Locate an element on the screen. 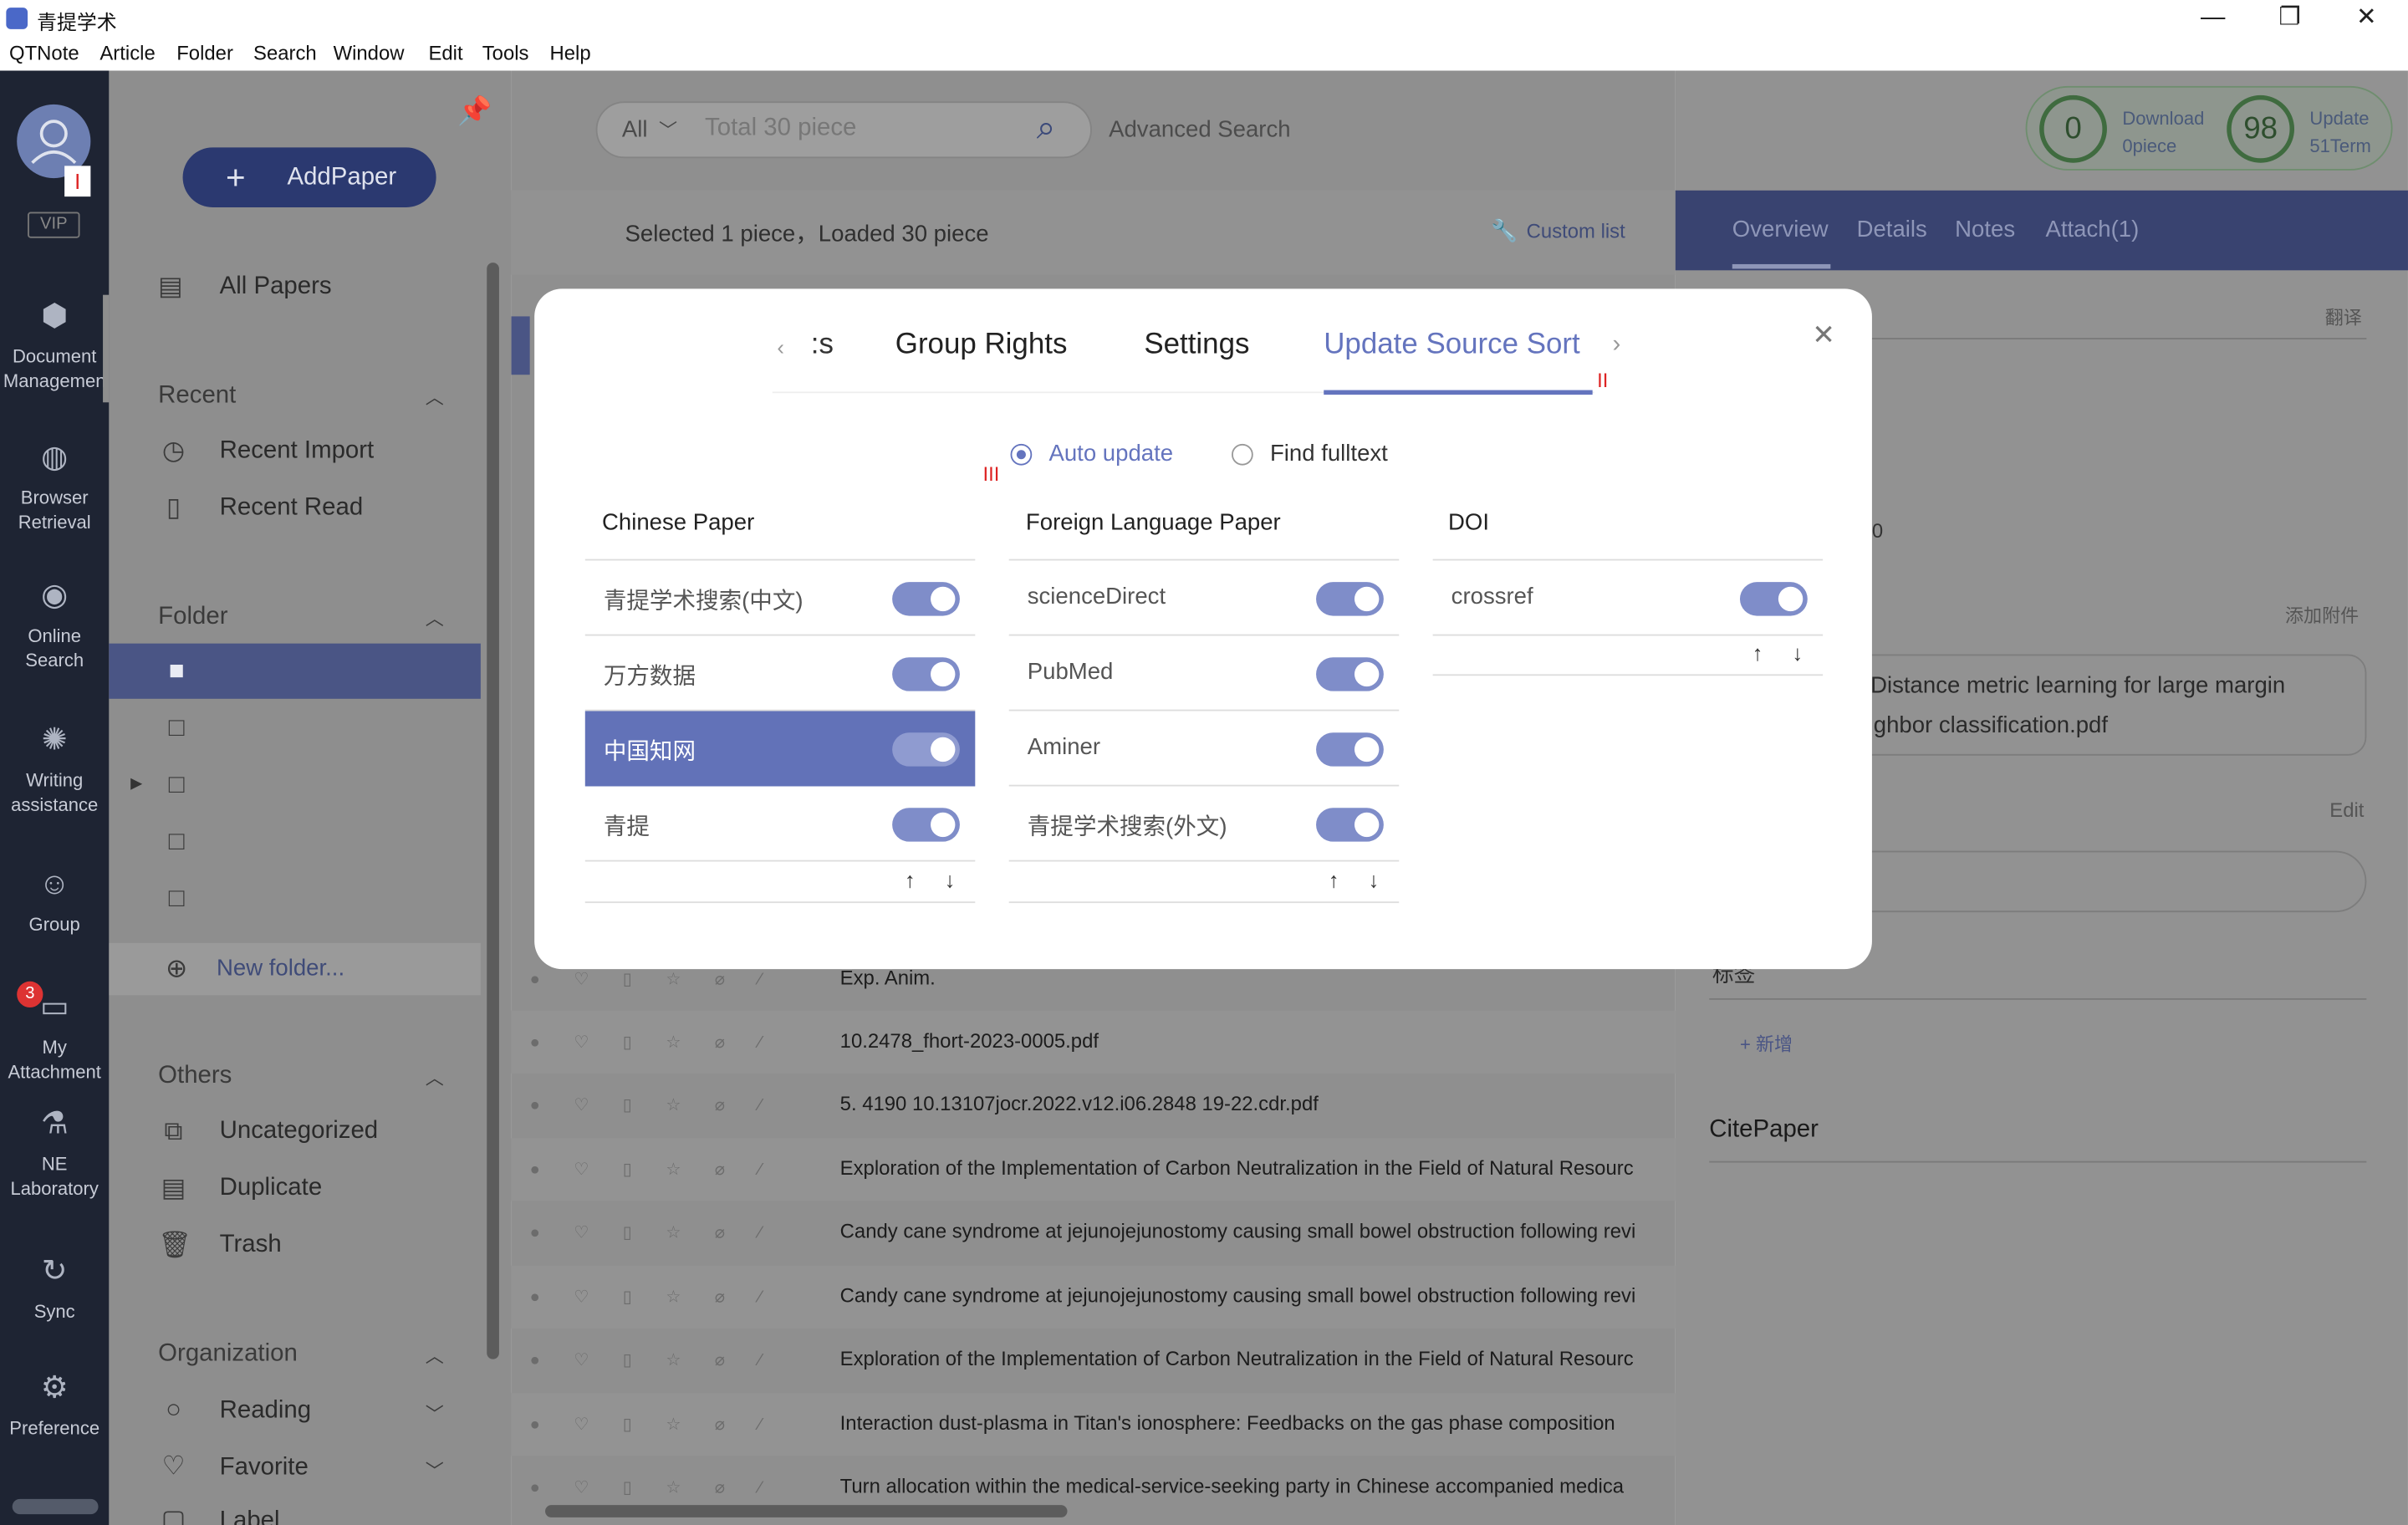 The width and height of the screenshot is (2408, 1525). source-row: 青提 is located at coordinates (780, 824).